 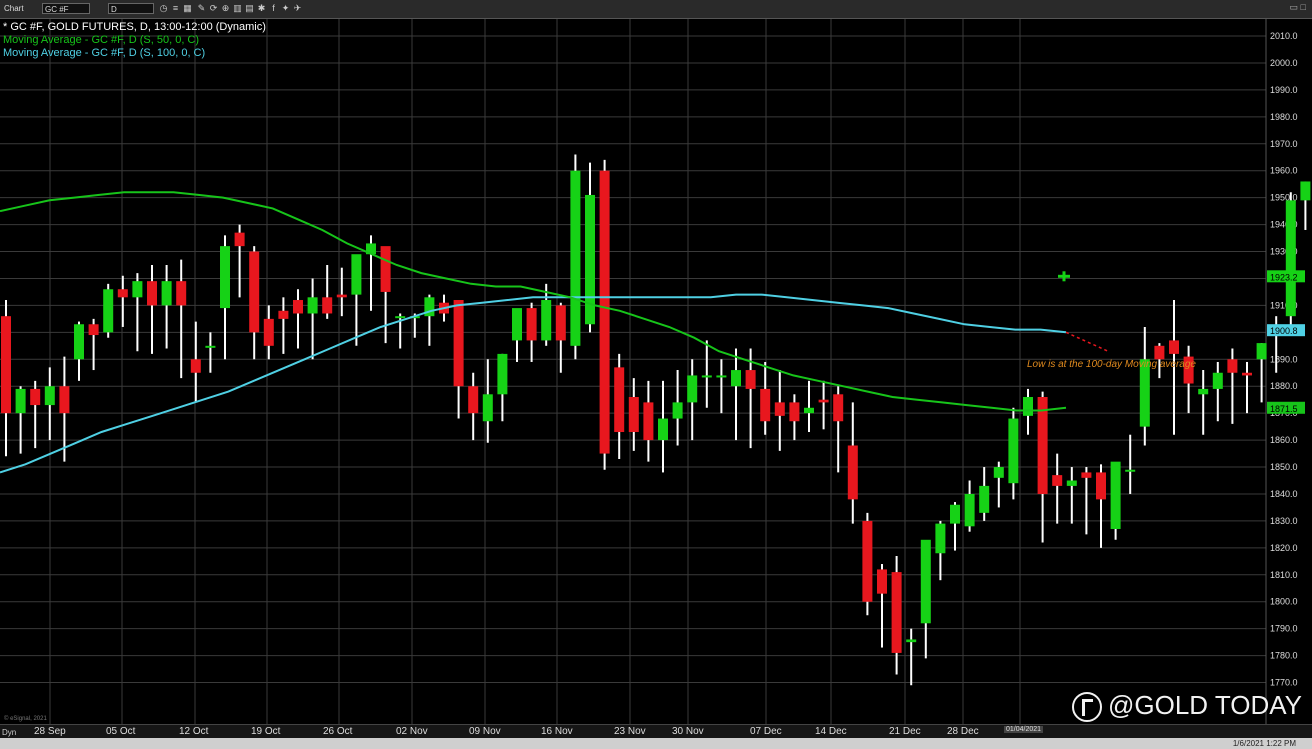 What do you see at coordinates (213, 8) in the screenshot?
I see `link-icon: ⟳` at bounding box center [213, 8].